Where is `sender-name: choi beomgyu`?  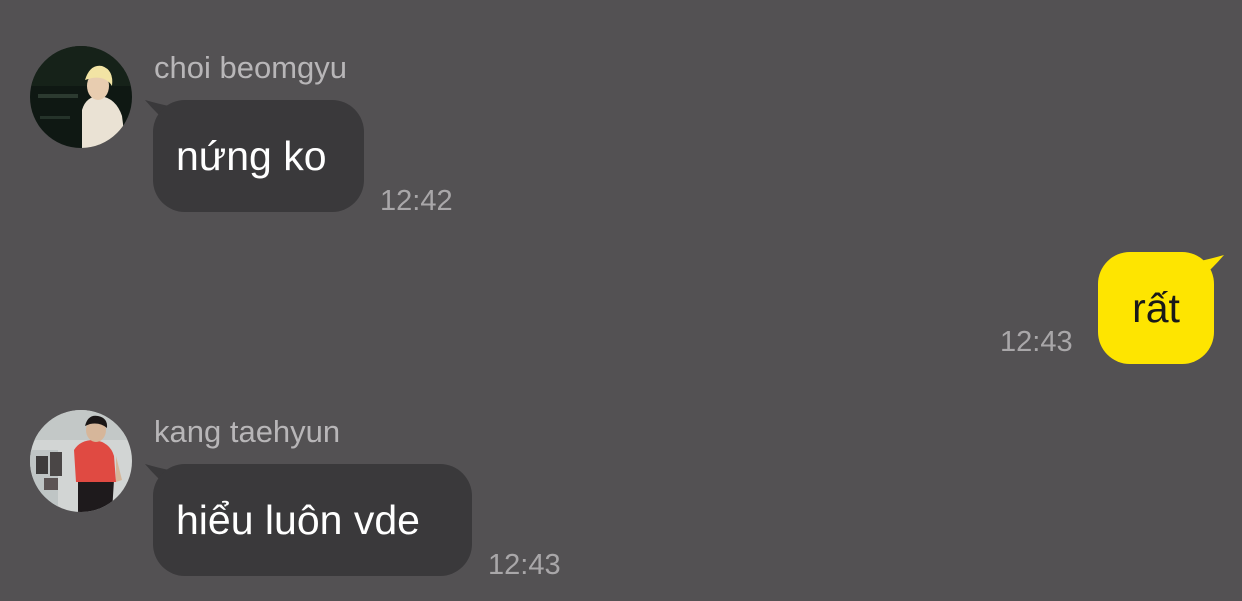 sender-name: choi beomgyu is located at coordinates (251, 67).